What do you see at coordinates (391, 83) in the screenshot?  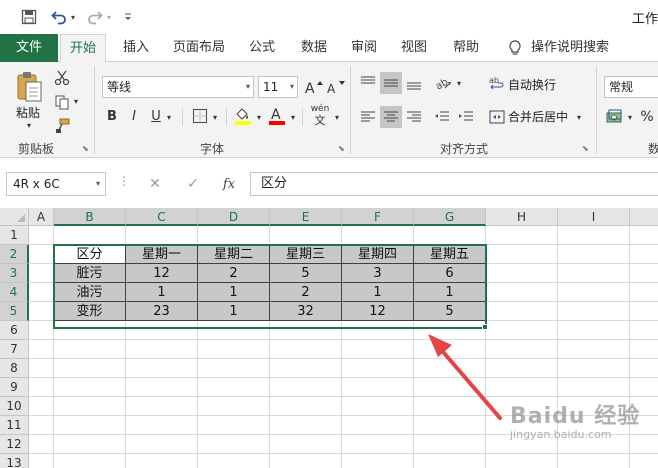 I see `align-middle-icon` at bounding box center [391, 83].